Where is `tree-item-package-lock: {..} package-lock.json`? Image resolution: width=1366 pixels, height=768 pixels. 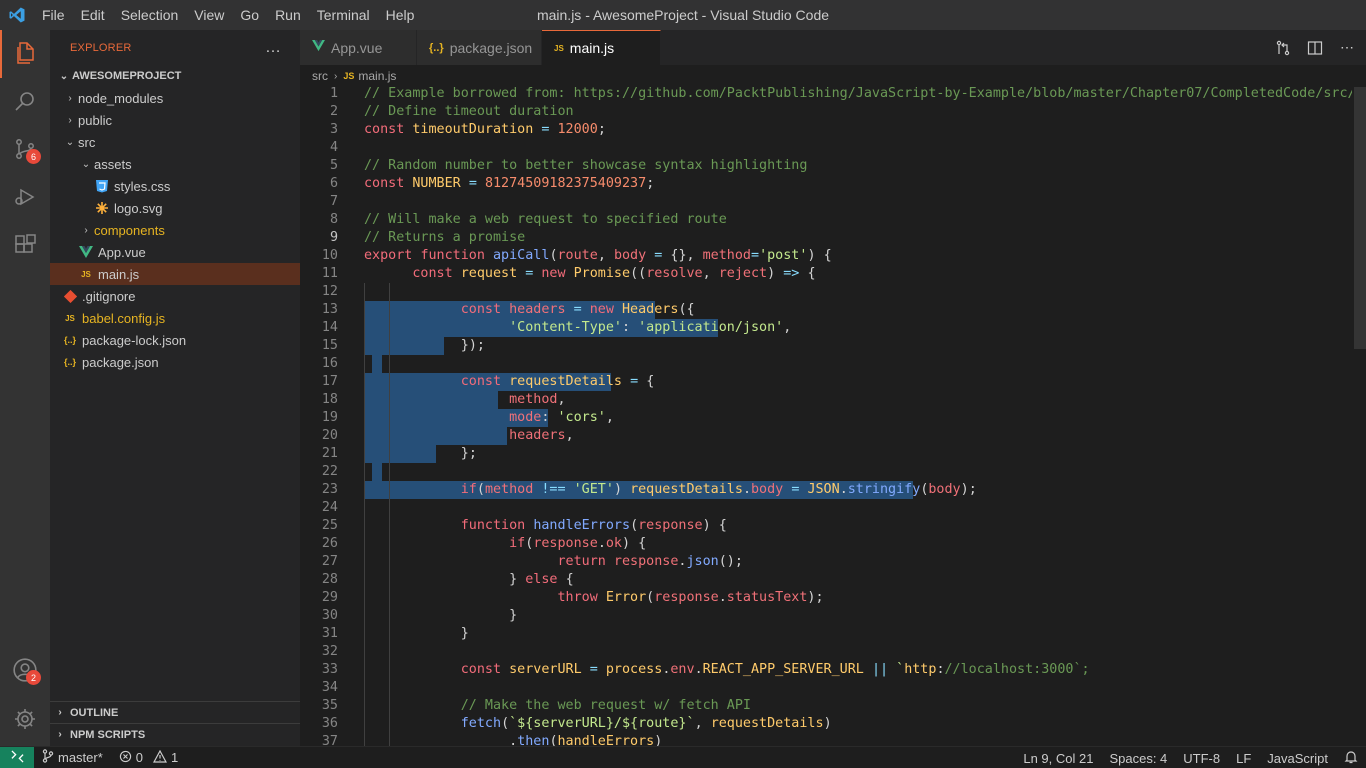 tree-item-package-lock: {..} package-lock.json is located at coordinates (175, 340).